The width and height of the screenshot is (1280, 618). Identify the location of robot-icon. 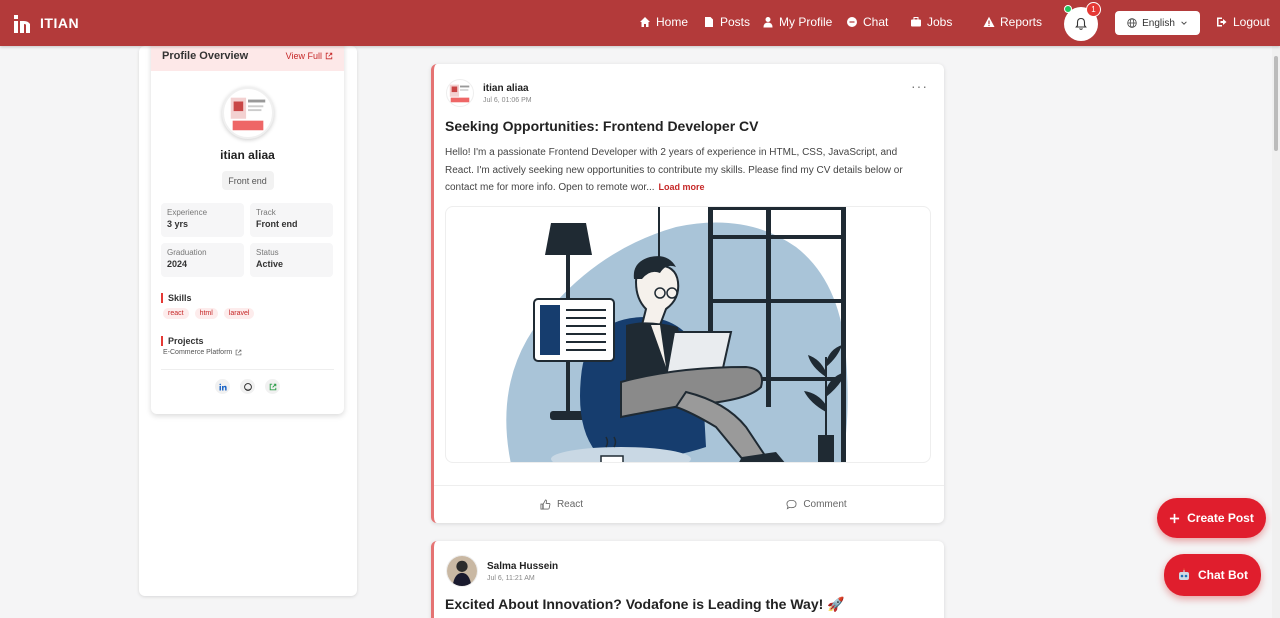
(1184, 574).